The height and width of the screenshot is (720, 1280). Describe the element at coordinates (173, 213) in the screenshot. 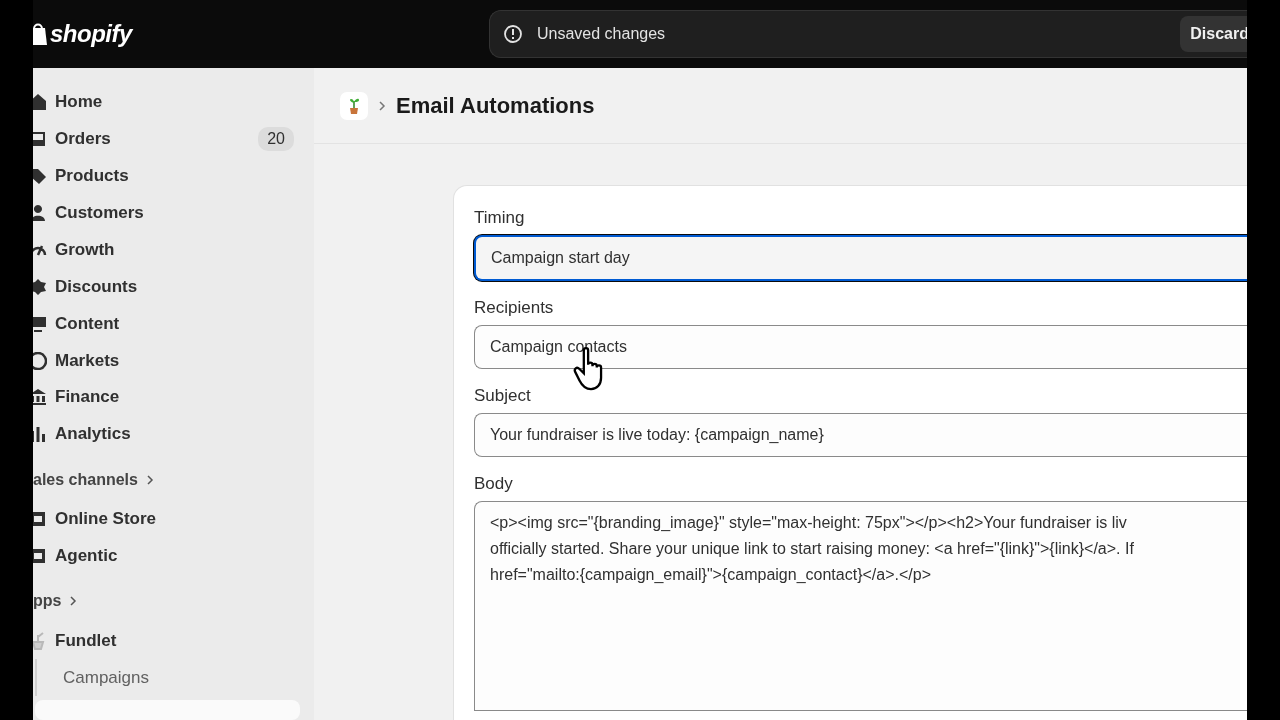

I see `sidebar-item: Customers` at that location.